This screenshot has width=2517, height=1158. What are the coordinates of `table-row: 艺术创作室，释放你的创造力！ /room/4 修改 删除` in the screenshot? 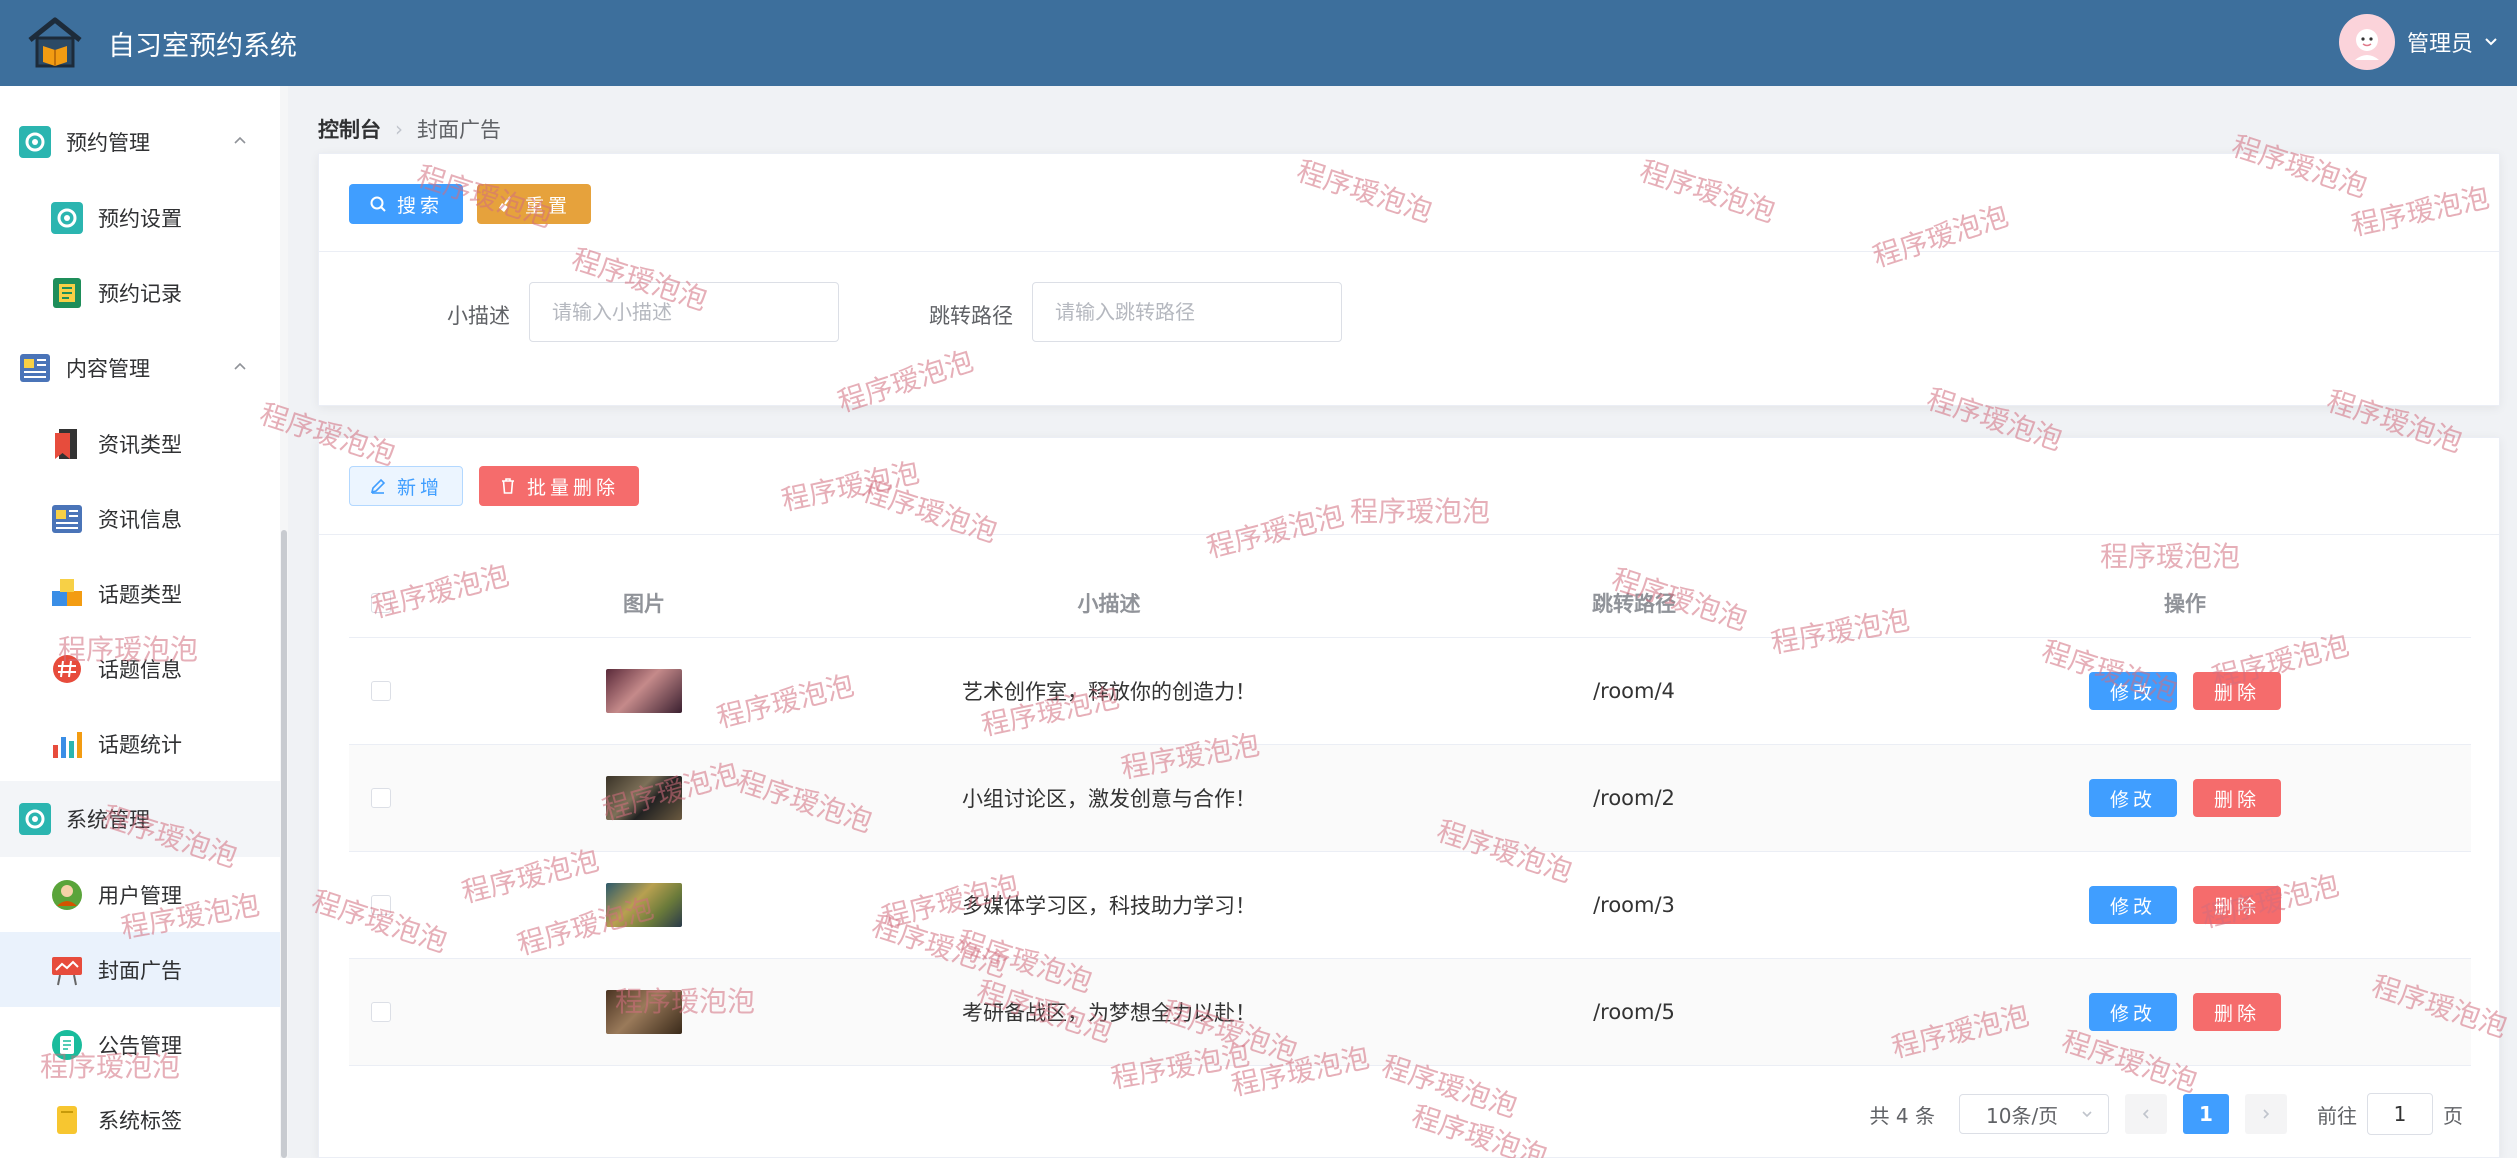 It's located at (1410, 691).